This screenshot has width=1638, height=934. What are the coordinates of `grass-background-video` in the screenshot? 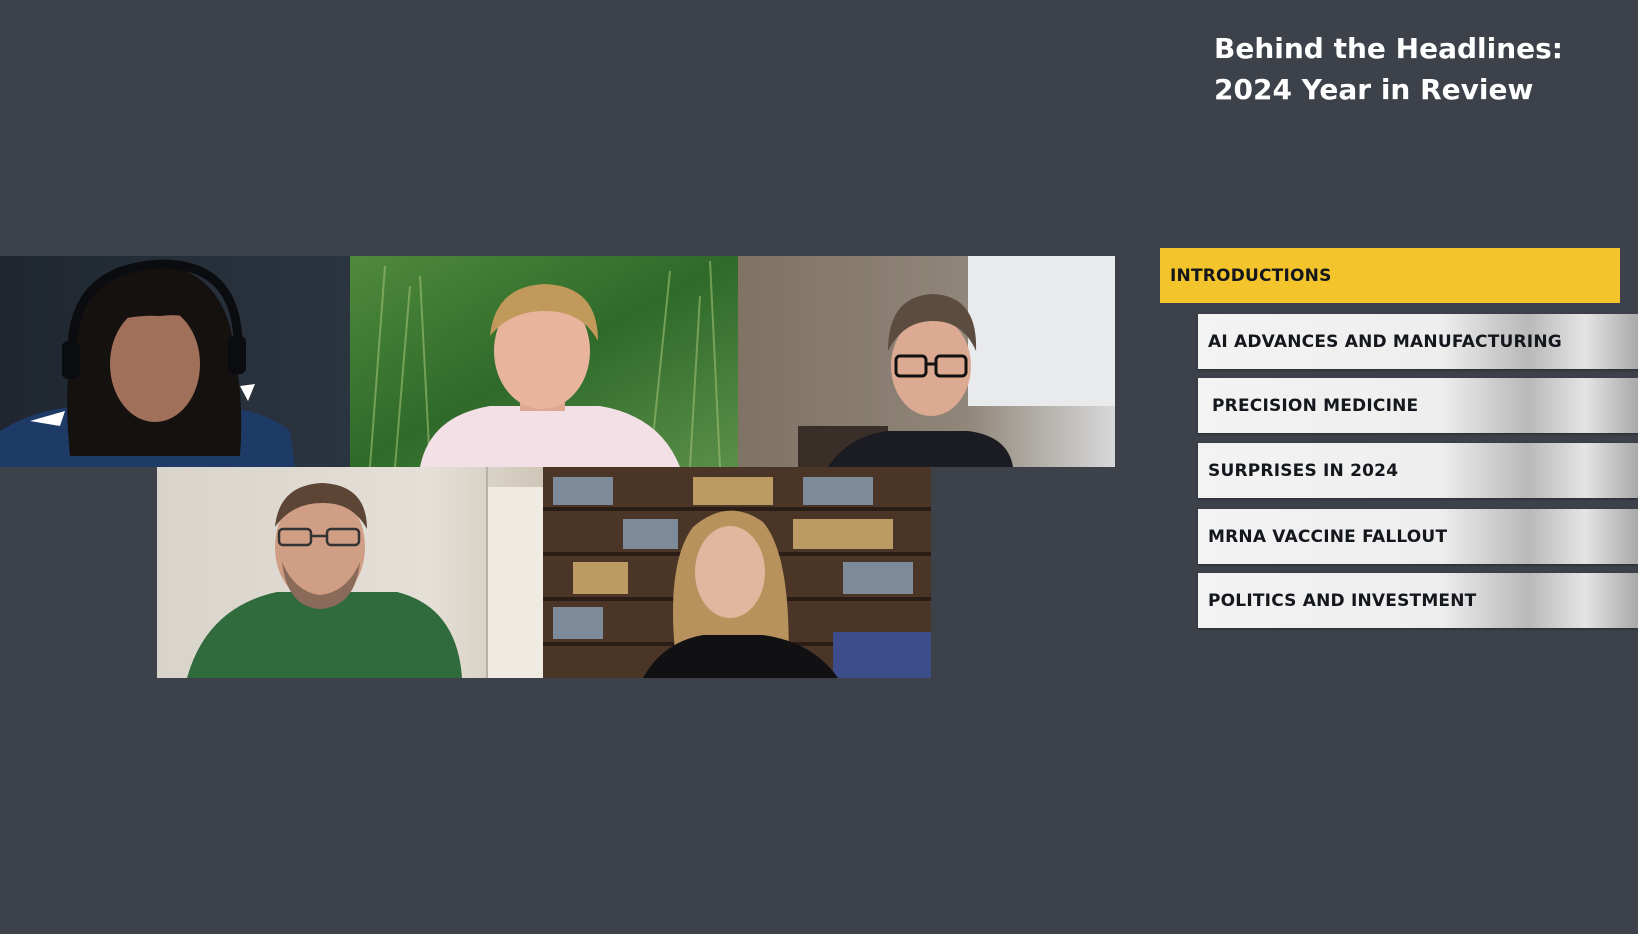 It's located at (544, 361).